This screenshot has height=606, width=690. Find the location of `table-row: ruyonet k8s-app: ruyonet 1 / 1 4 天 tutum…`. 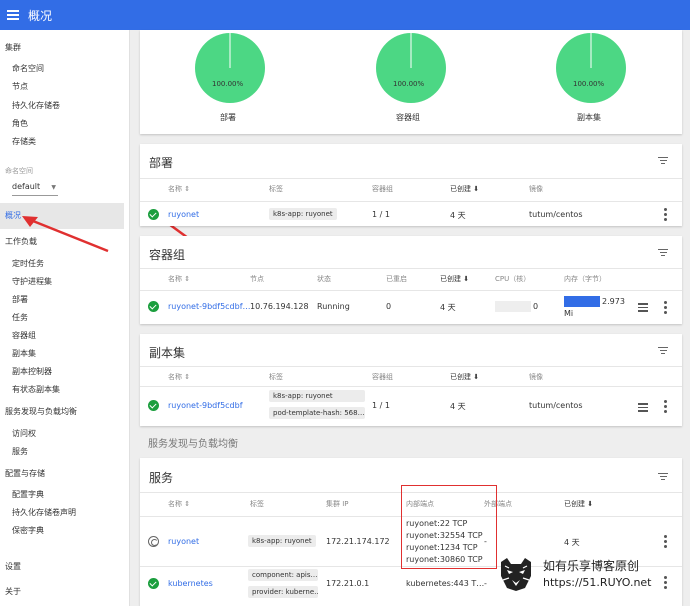

table-row: ruyonet k8s-app: ruyonet 1 / 1 4 天 tutum… is located at coordinates (411, 213).